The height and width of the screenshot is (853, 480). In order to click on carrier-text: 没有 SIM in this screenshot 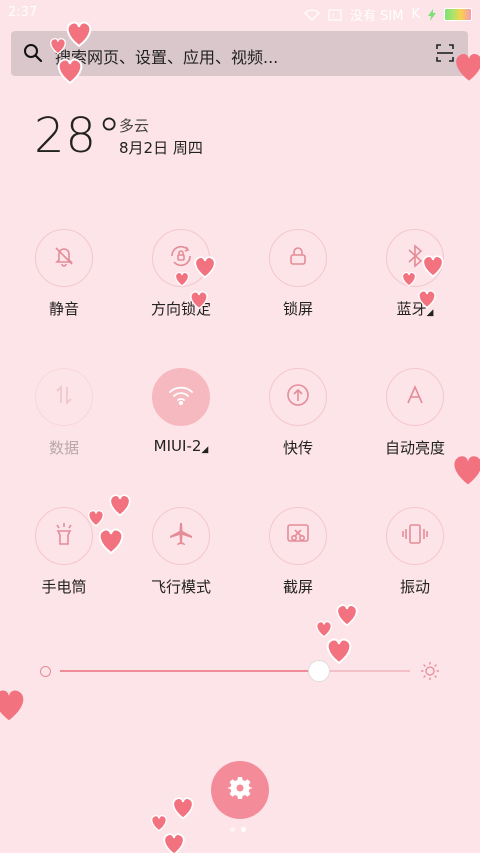, I will do `click(377, 16)`.